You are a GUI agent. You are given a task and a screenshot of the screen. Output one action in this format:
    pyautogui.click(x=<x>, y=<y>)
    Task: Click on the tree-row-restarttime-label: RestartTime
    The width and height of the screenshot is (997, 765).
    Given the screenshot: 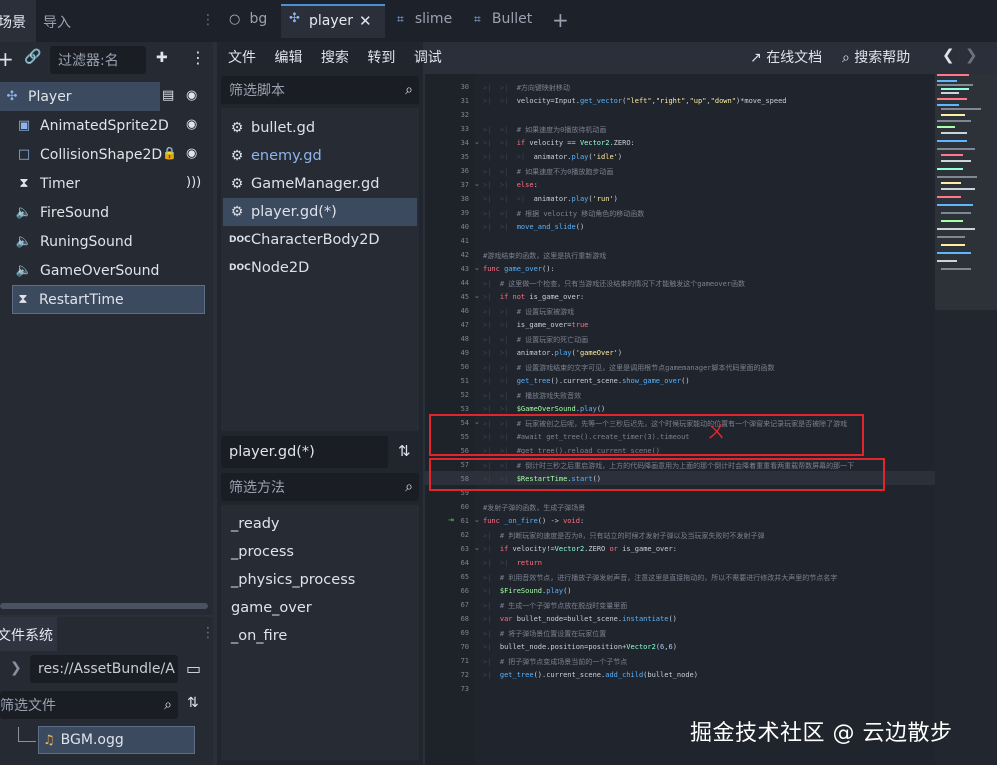 What is the action you would take?
    pyautogui.click(x=81, y=299)
    